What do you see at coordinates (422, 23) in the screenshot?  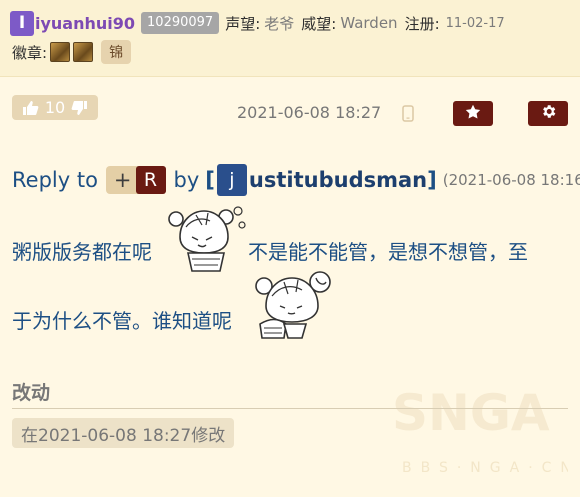 I see `register-label: 注册:` at bounding box center [422, 23].